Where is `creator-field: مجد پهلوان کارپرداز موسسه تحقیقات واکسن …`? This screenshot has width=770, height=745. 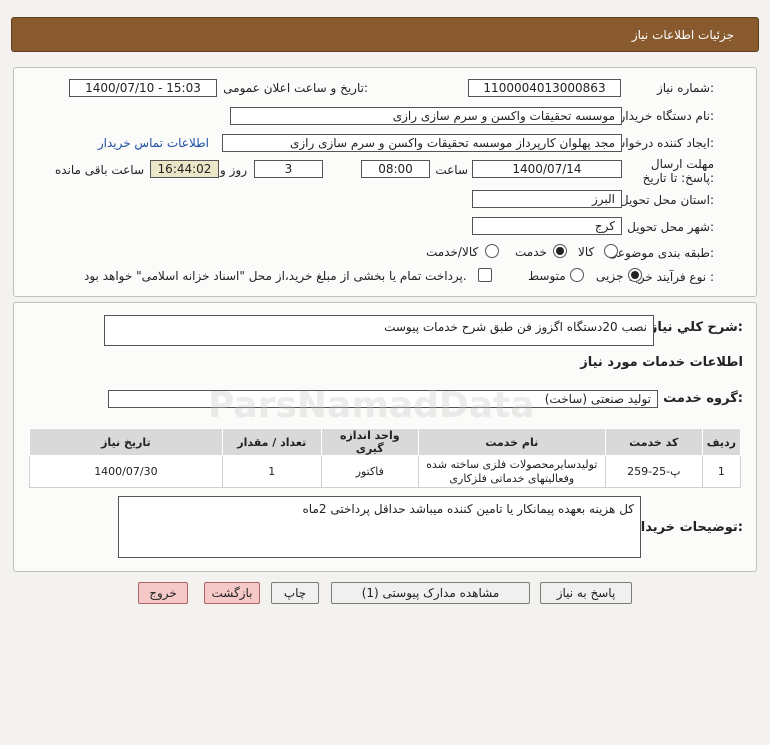
creator-field: مجد پهلوان کارپرداز موسسه تحقیقات واکسن … is located at coordinates (422, 143).